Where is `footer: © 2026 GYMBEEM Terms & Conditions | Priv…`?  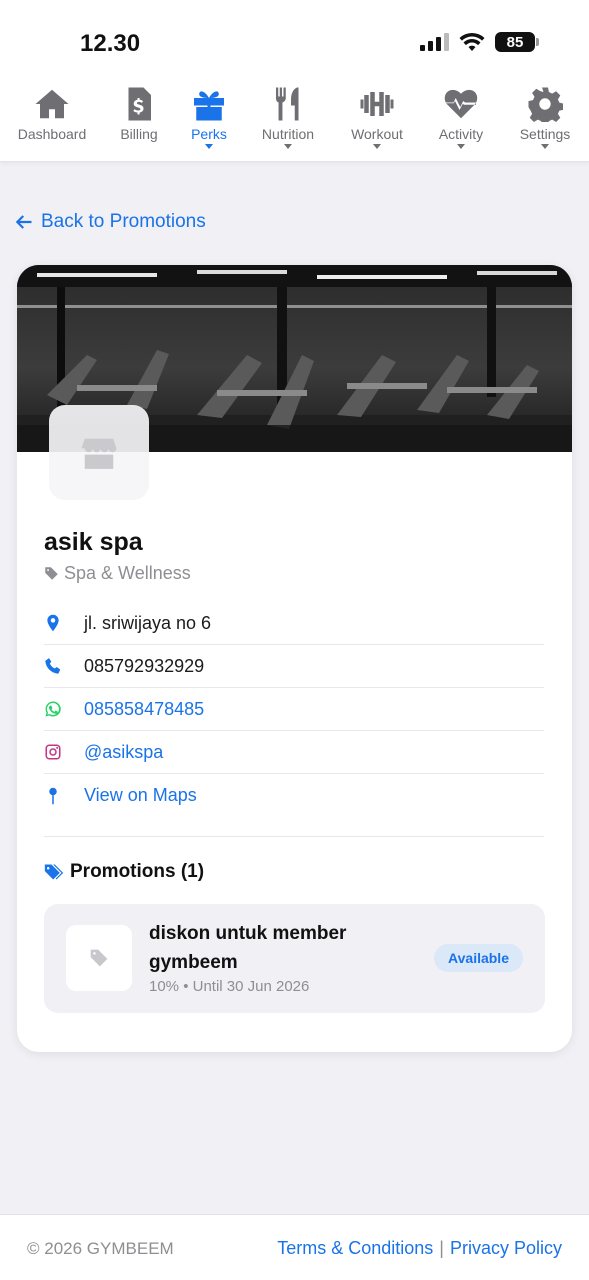
footer: © 2026 GYMBEEM Terms & Conditions | Priv… is located at coordinates (294, 1247).